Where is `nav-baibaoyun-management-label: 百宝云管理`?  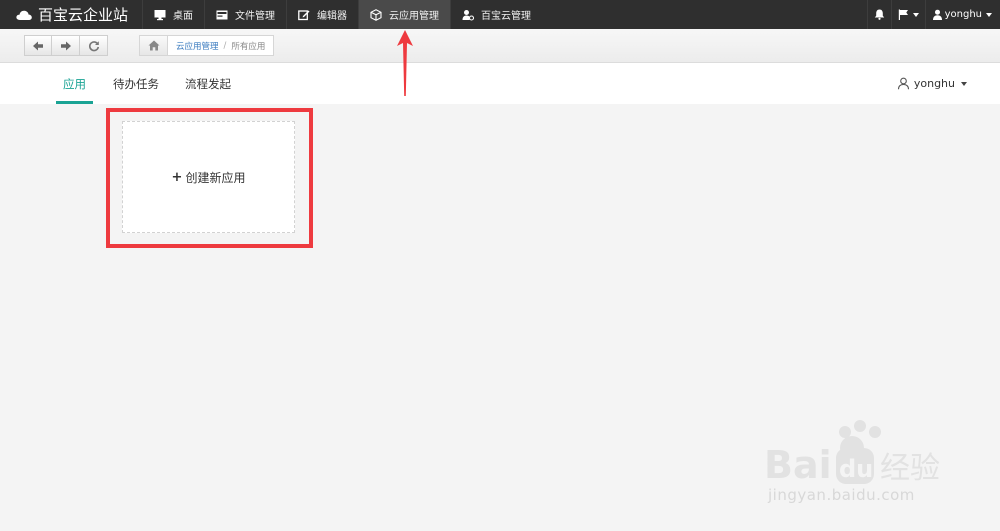 nav-baibaoyun-management-label: 百宝云管理 is located at coordinates (506, 16).